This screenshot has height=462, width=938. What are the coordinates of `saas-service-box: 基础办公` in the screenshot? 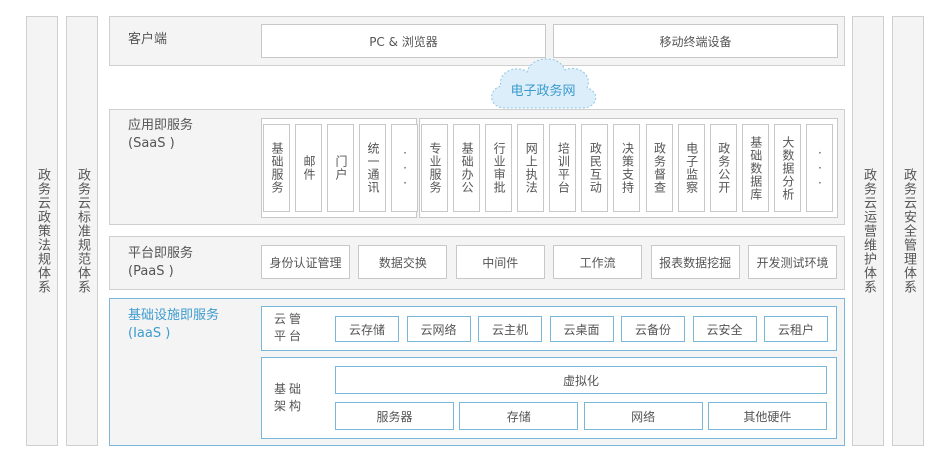 It's located at (467, 168).